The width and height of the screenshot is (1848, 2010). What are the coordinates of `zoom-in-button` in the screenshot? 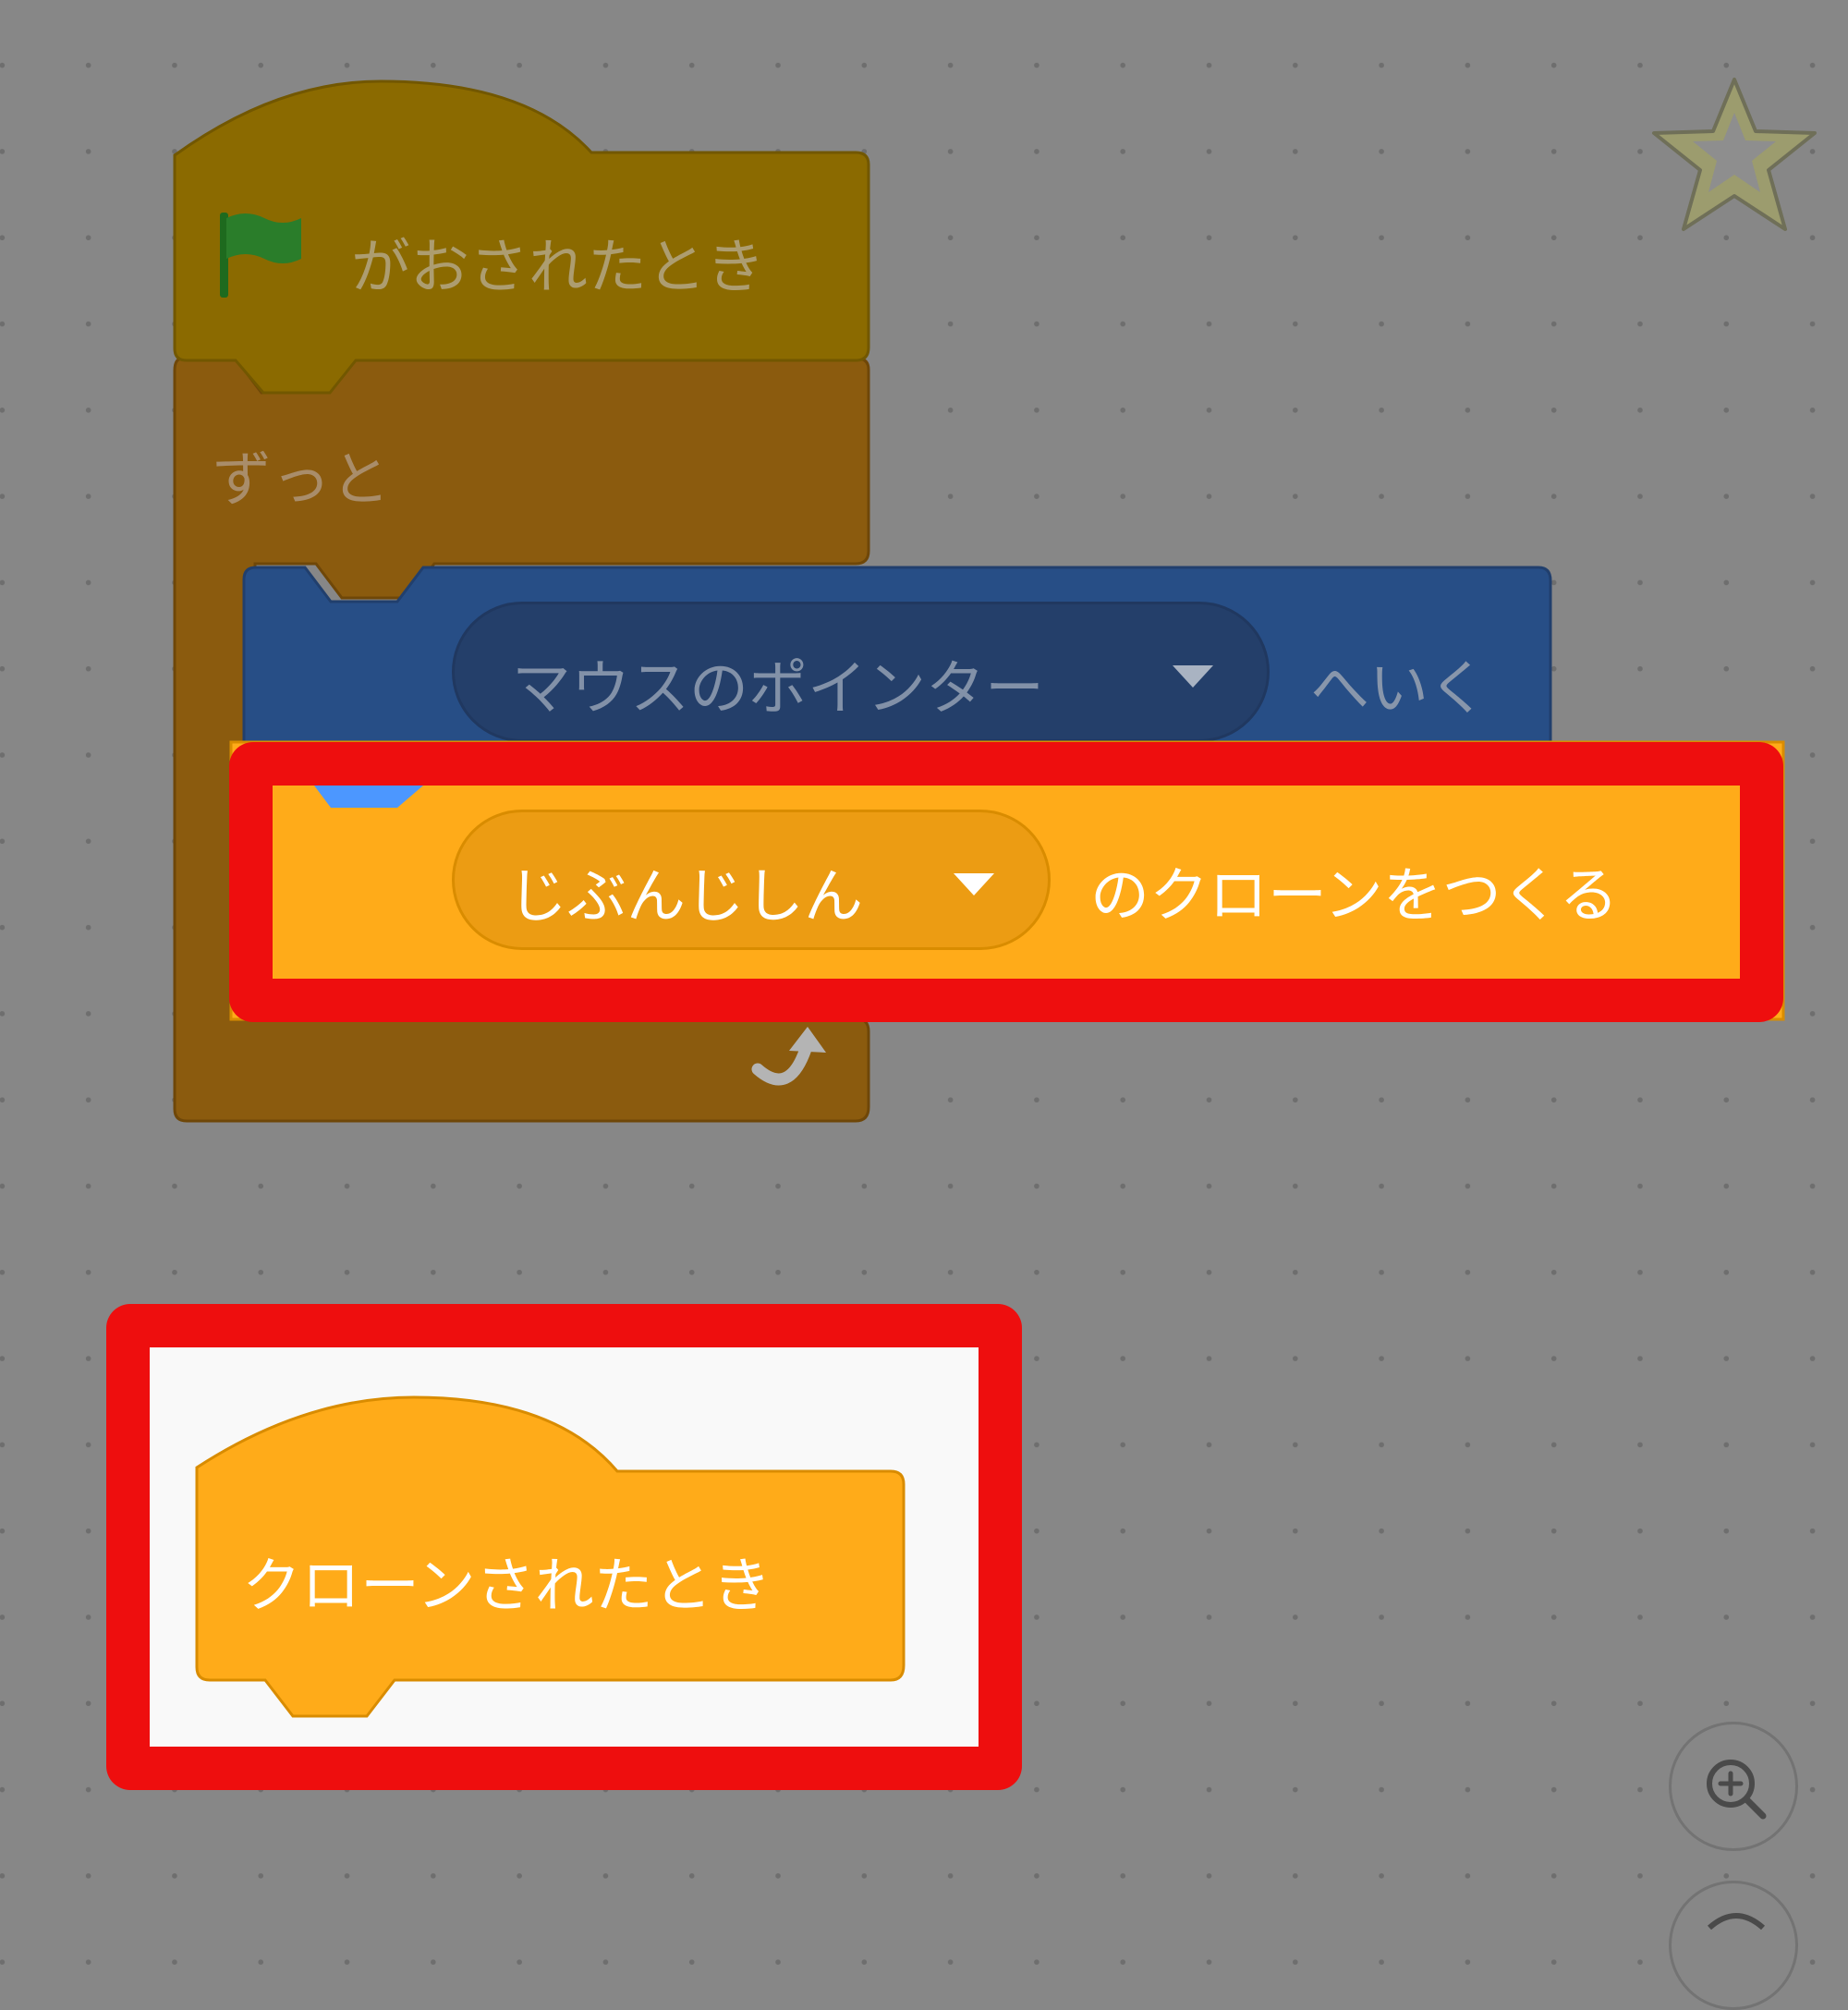 It's located at (1733, 1786).